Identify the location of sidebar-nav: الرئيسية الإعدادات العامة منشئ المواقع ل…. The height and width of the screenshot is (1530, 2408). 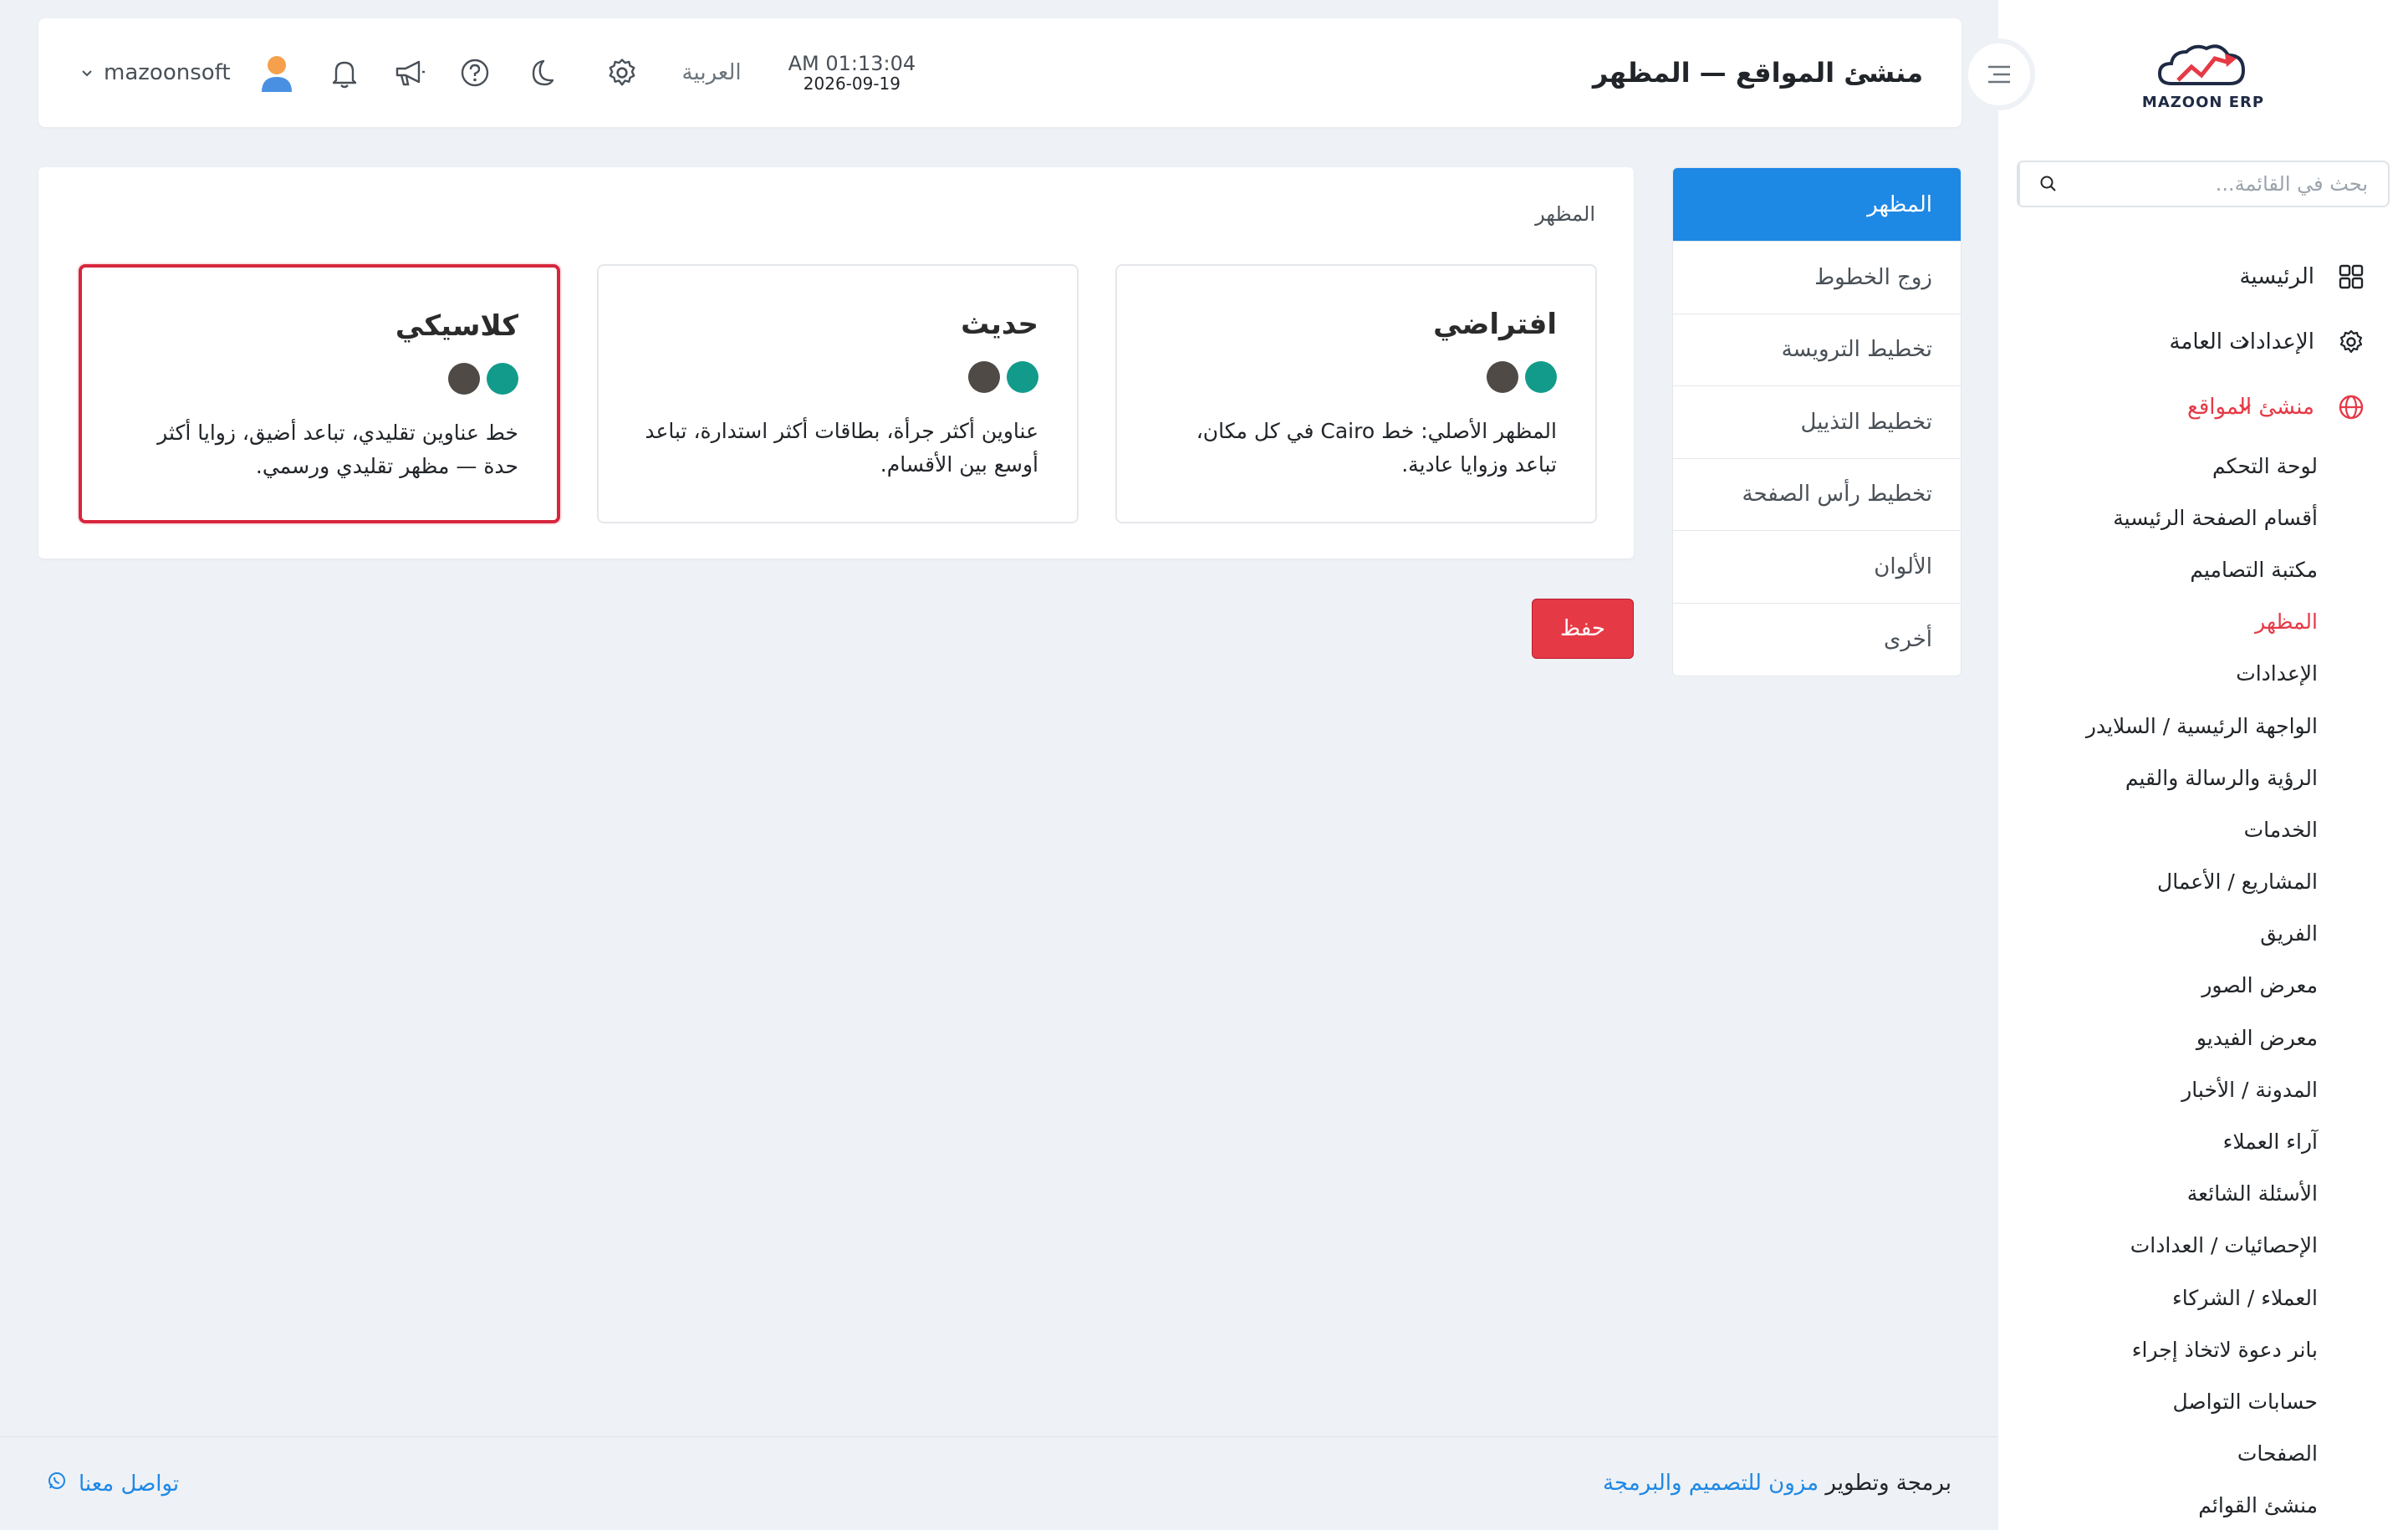
(2203, 887).